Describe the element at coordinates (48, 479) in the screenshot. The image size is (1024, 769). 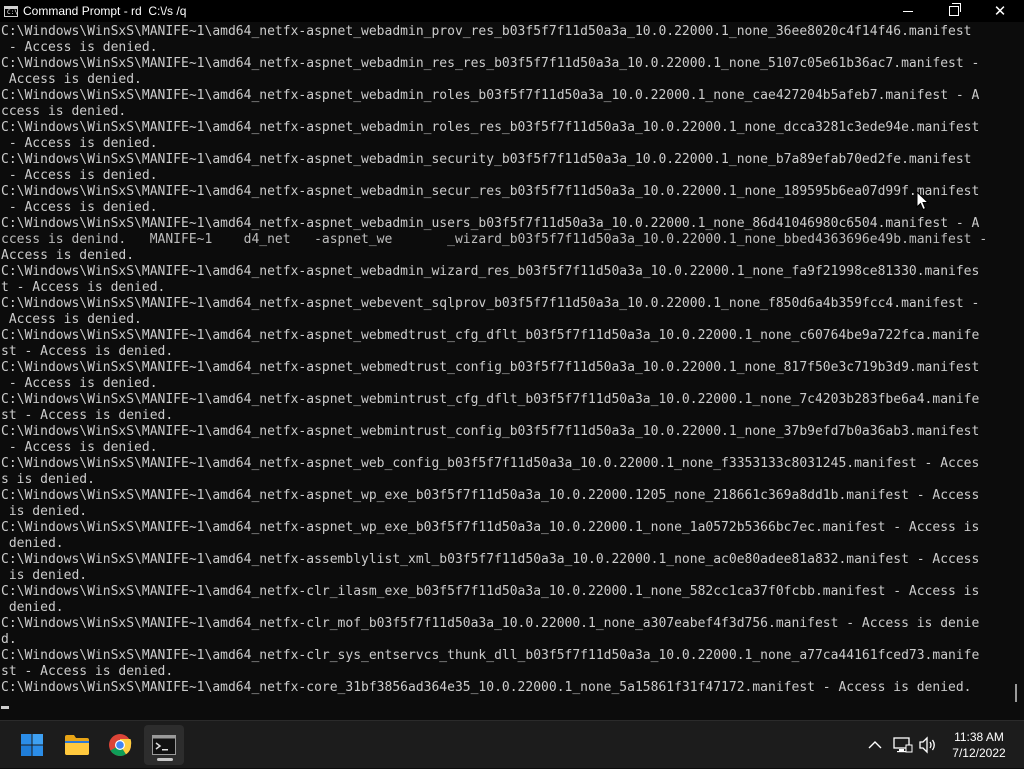
I see `console-line: s is denied.` at that location.